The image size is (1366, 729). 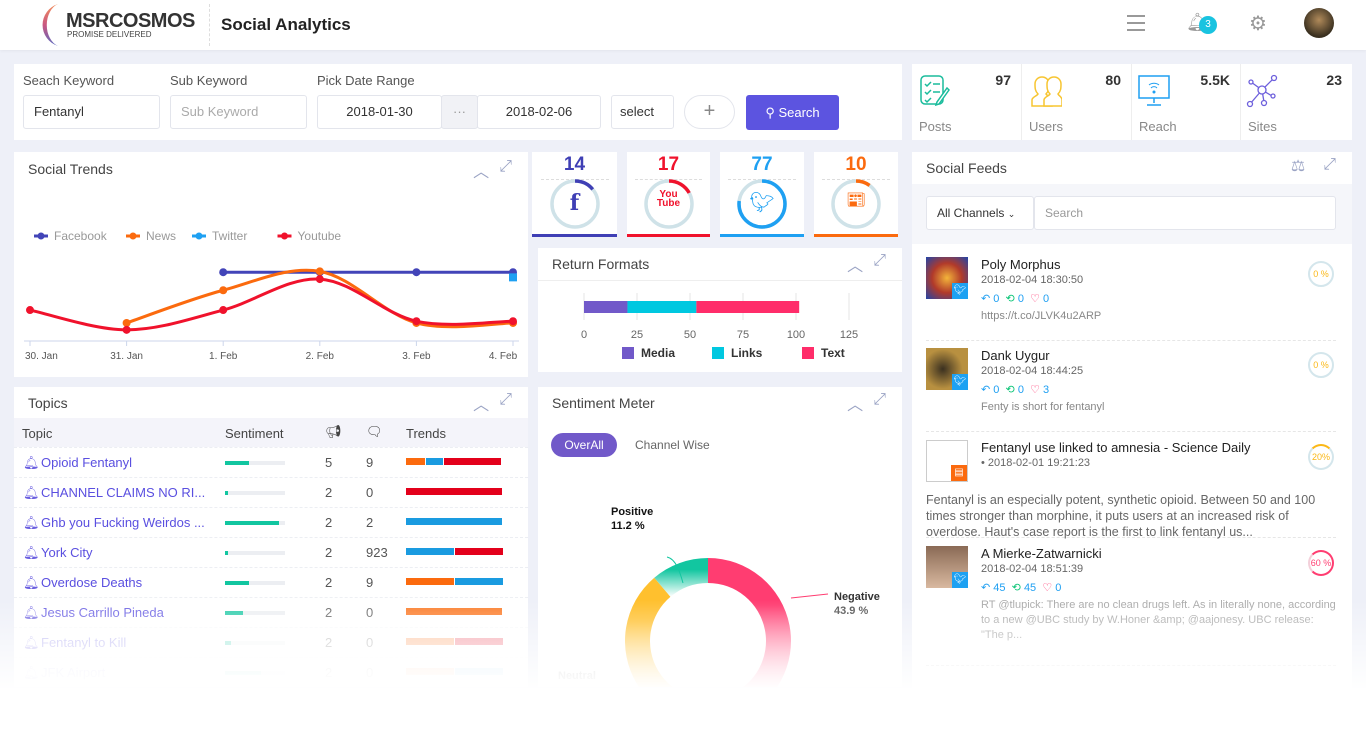 What do you see at coordinates (271, 612) in the screenshot?
I see `topic-row: 🔔︎ Jesus Carrillo Pineda 2 0` at bounding box center [271, 612].